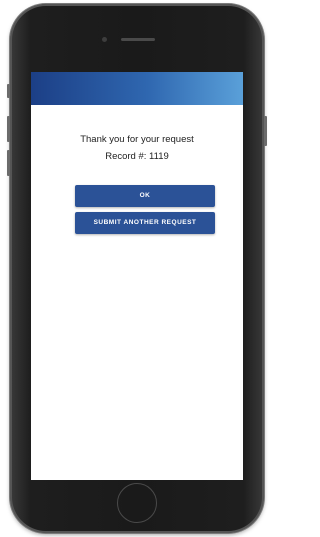 This screenshot has width=320, height=537. What do you see at coordinates (145, 196) in the screenshot?
I see `ok-button: OK` at bounding box center [145, 196].